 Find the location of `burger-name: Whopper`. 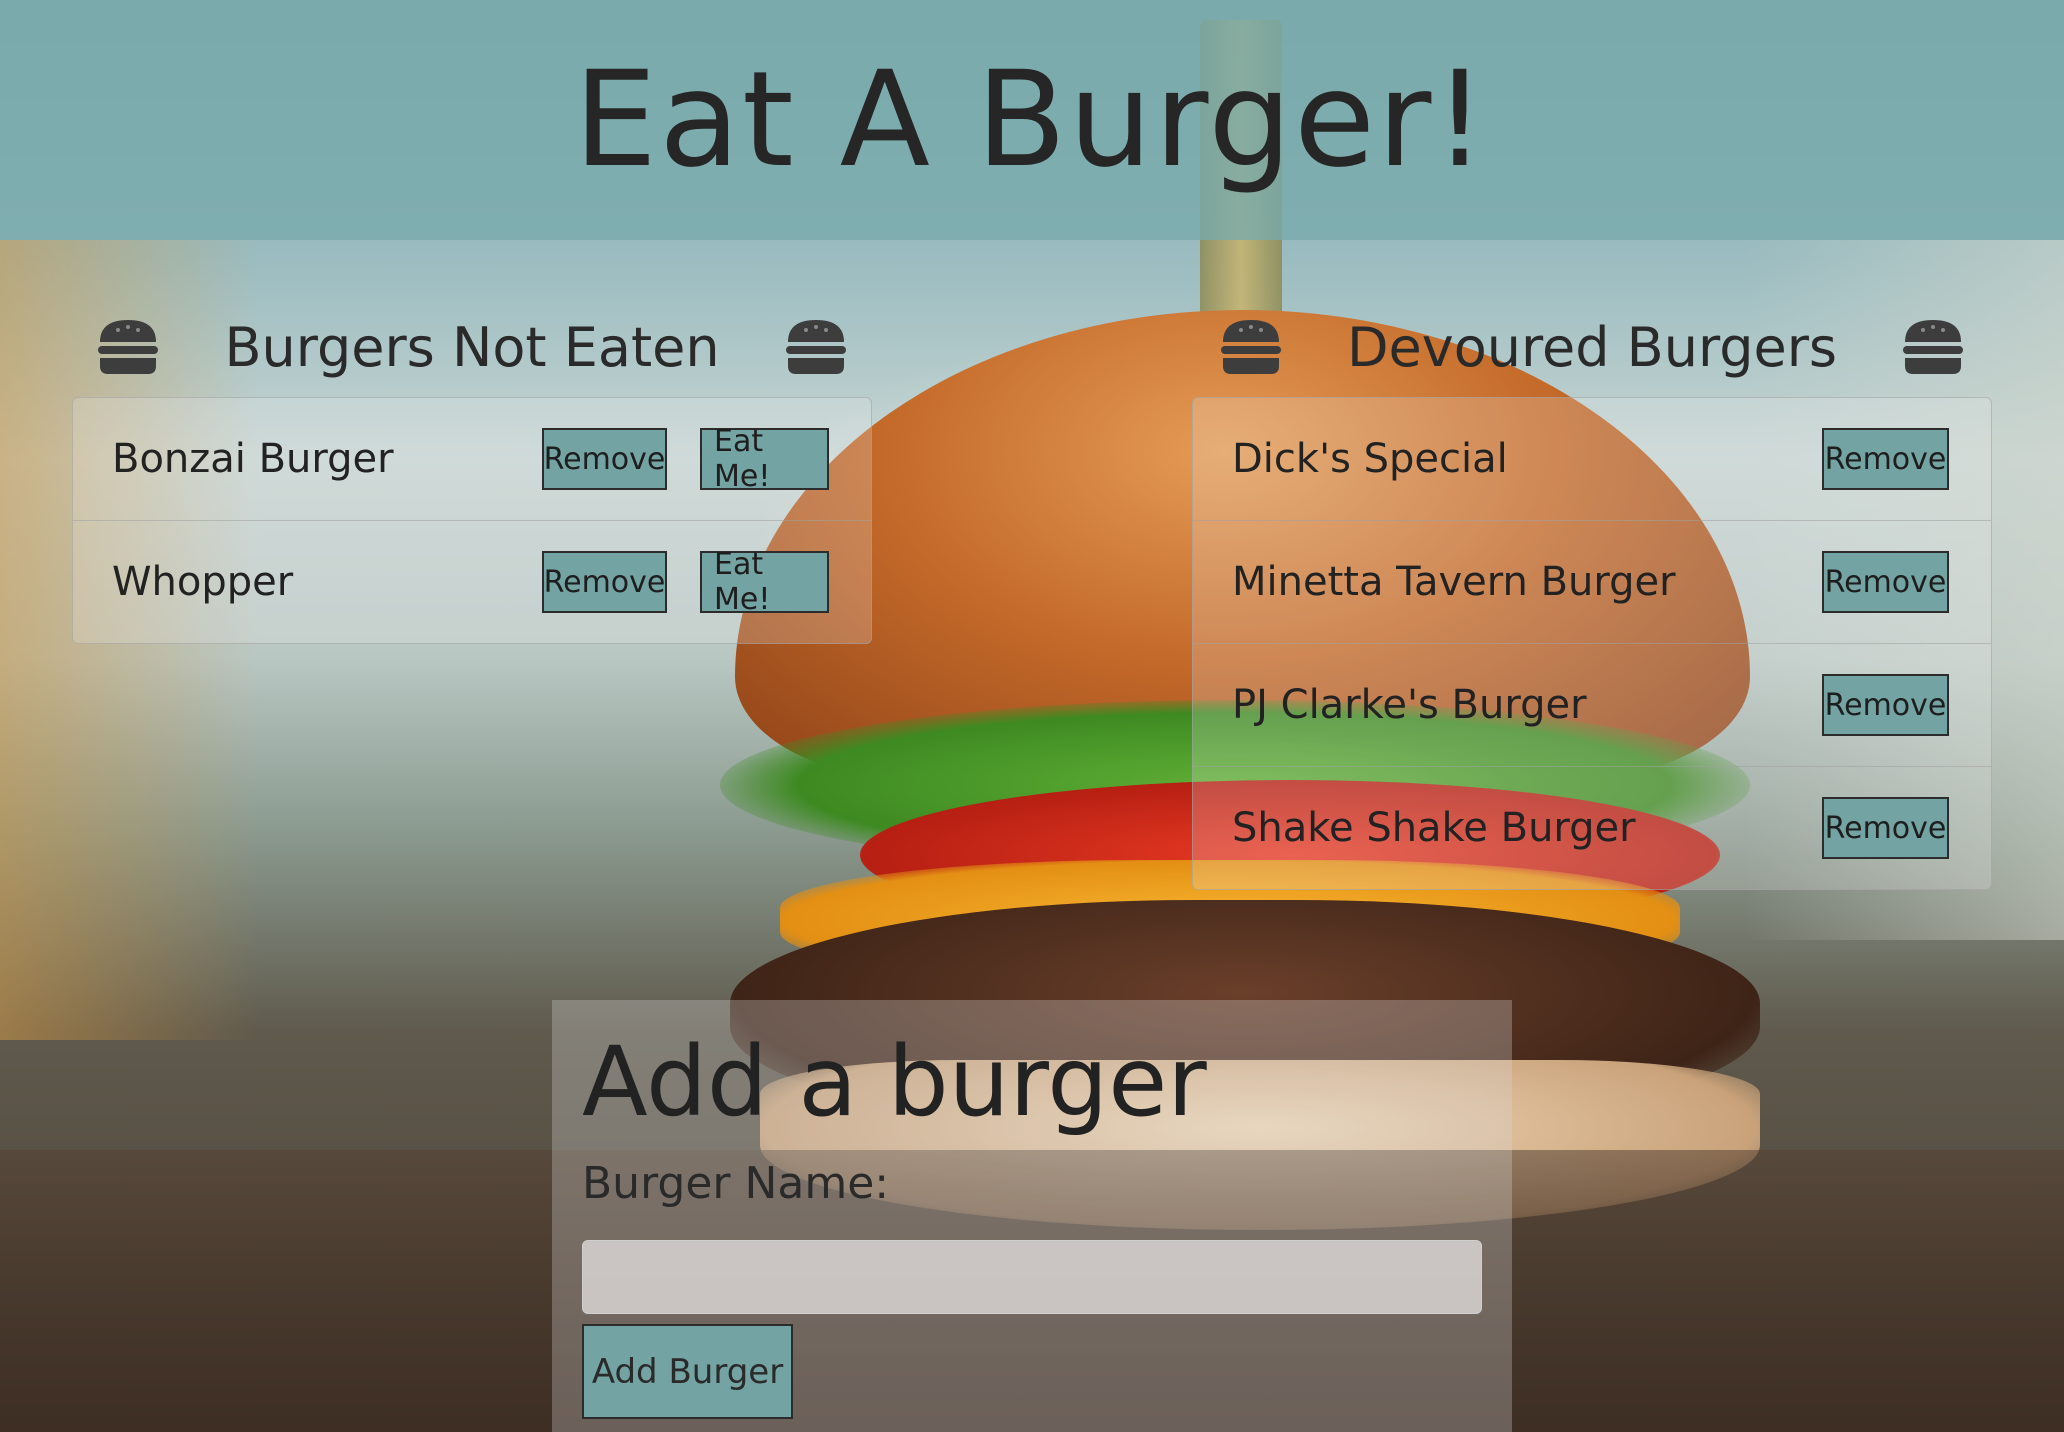

burger-name: Whopper is located at coordinates (203, 582).